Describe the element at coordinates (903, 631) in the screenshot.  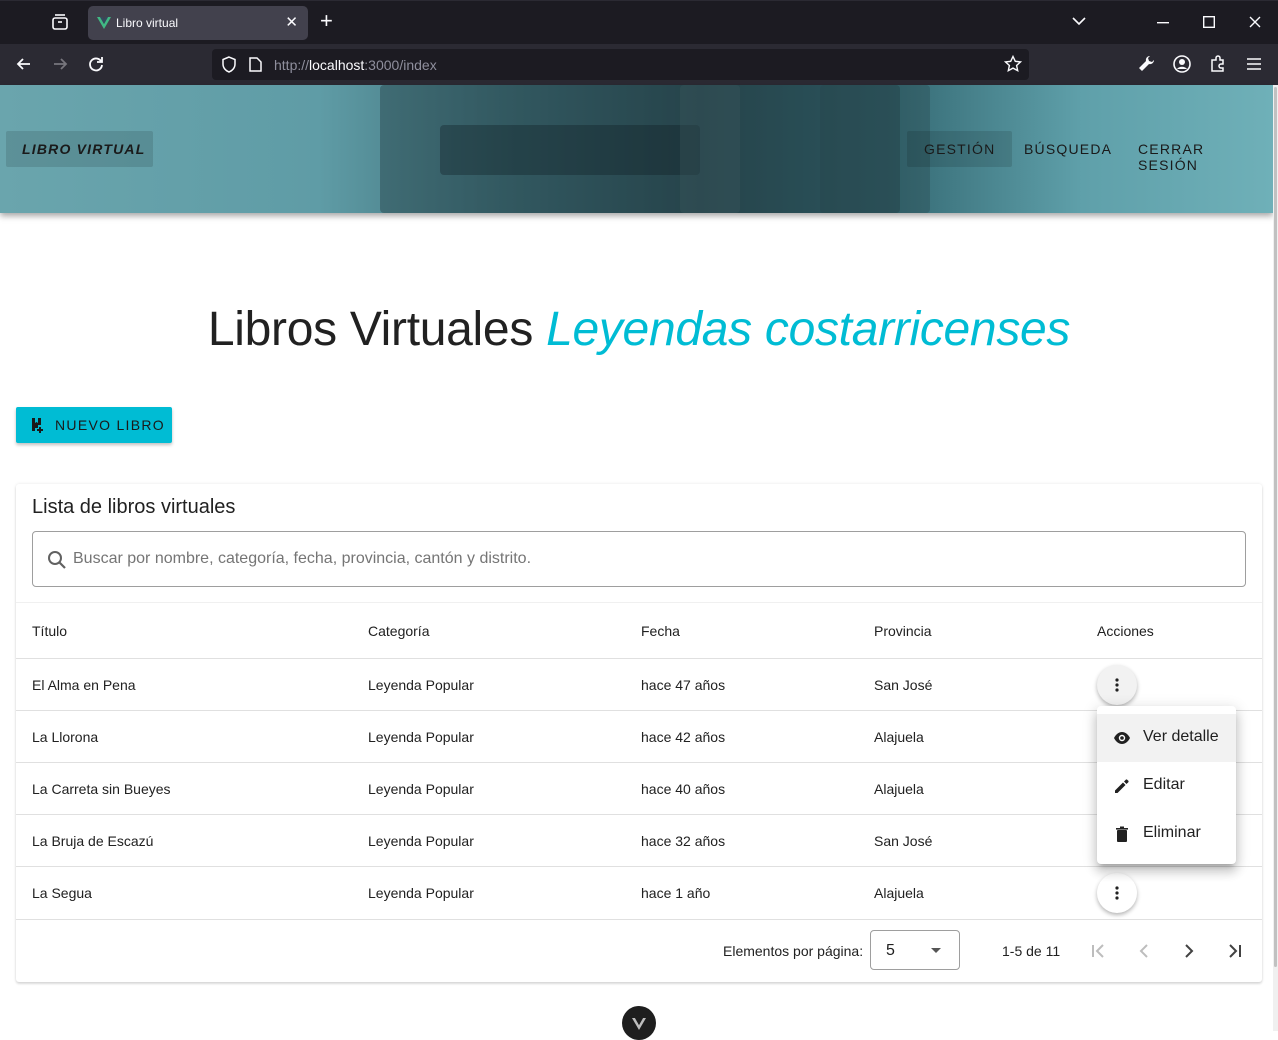
I see `header-provincia: Provincia` at that location.